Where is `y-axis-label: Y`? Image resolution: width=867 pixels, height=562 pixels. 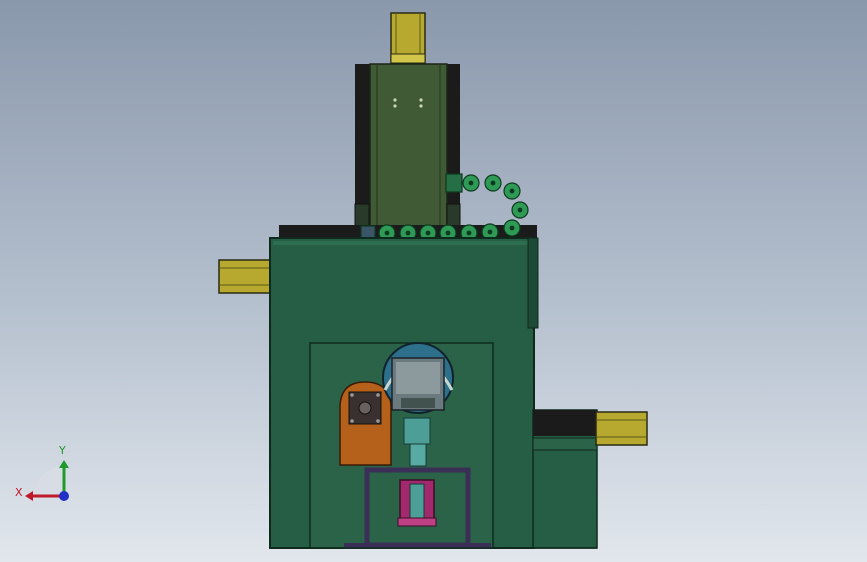 y-axis-label: Y is located at coordinates (62, 450).